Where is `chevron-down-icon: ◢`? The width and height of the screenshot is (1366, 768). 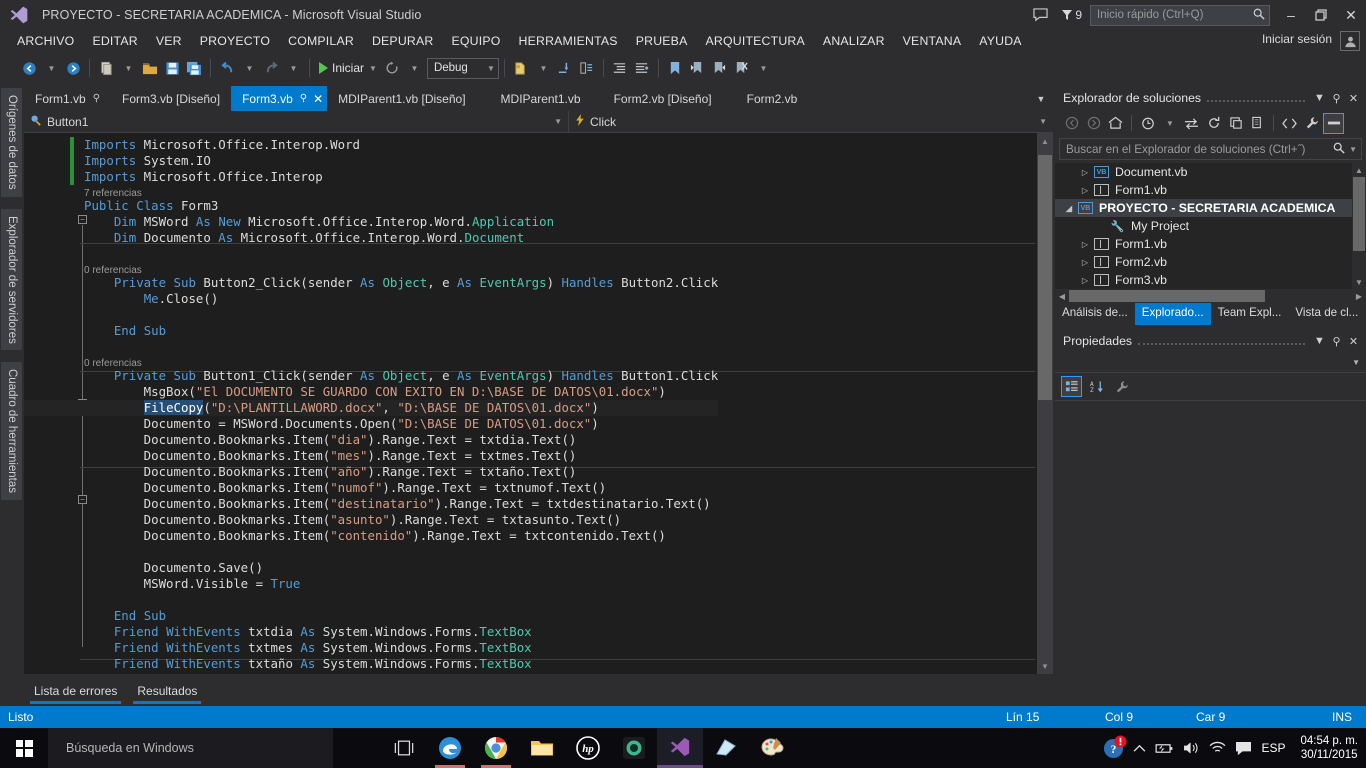
chevron-down-icon: ◢ is located at coordinates (1069, 208).